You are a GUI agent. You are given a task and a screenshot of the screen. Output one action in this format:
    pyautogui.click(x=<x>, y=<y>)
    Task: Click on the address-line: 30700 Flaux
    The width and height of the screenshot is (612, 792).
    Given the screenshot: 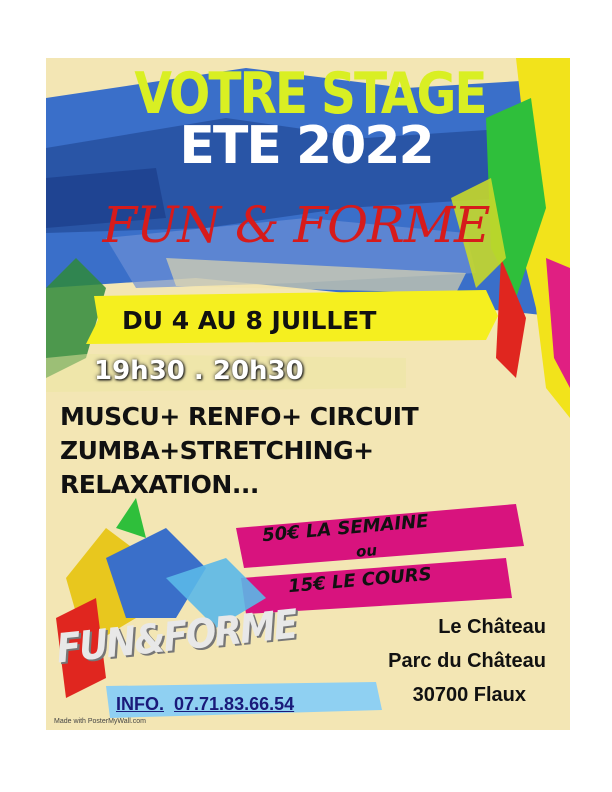 What is the action you would take?
    pyautogui.click(x=469, y=695)
    